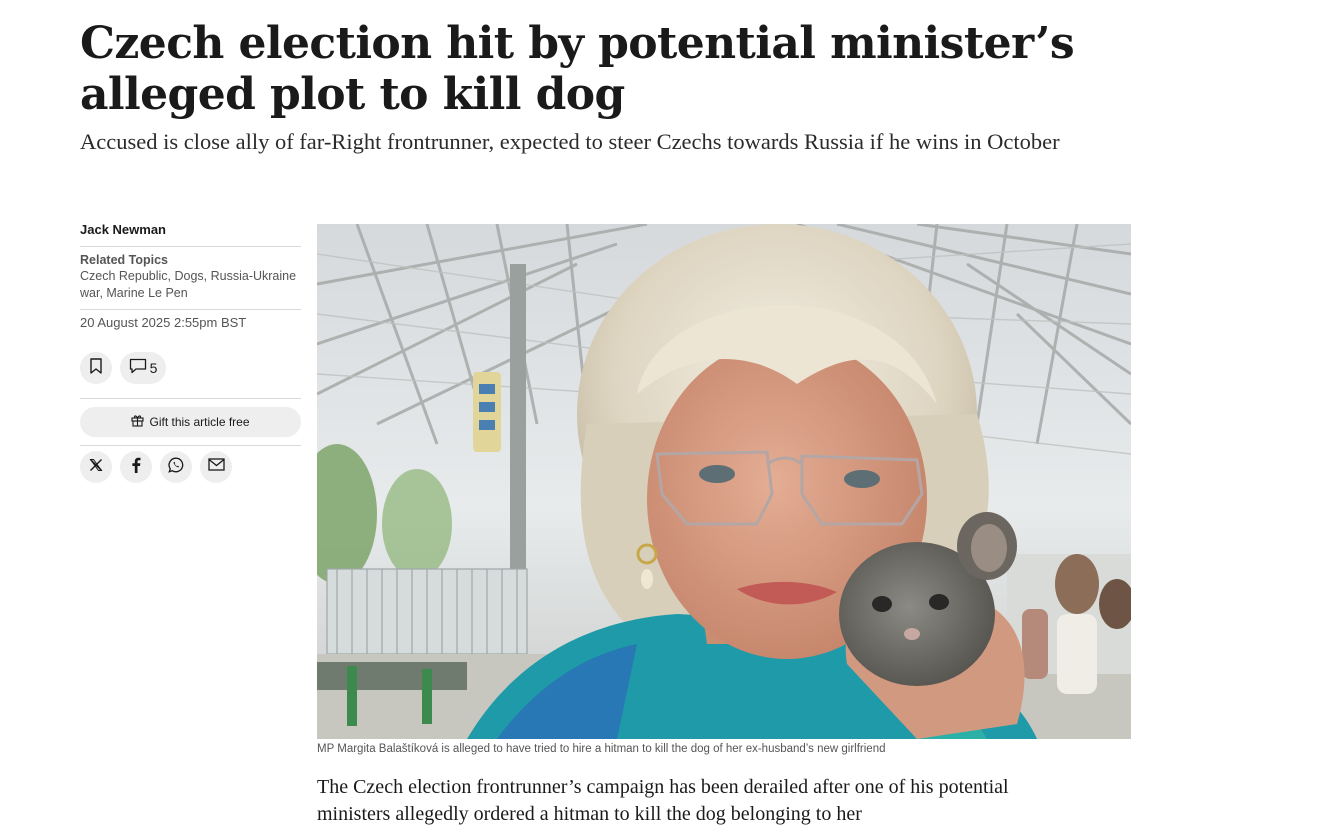 Image resolution: width=1343 pixels, height=828 pixels. I want to click on email-icon, so click(216, 467).